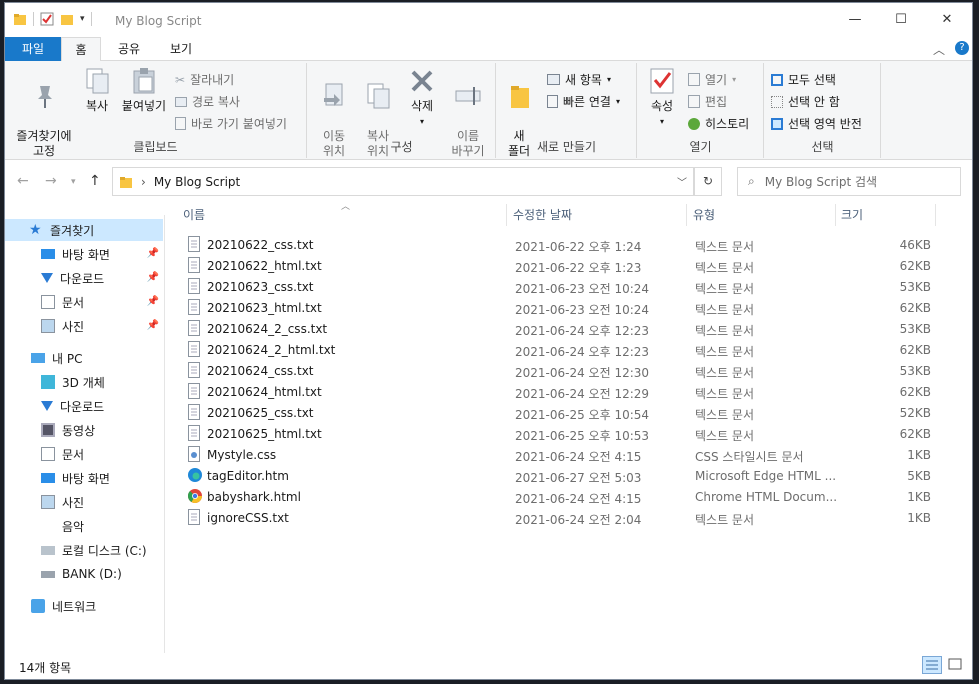  Describe the element at coordinates (84, 550) in the screenshot. I see `nav-item: 로컬 디스크 (C:)` at that location.